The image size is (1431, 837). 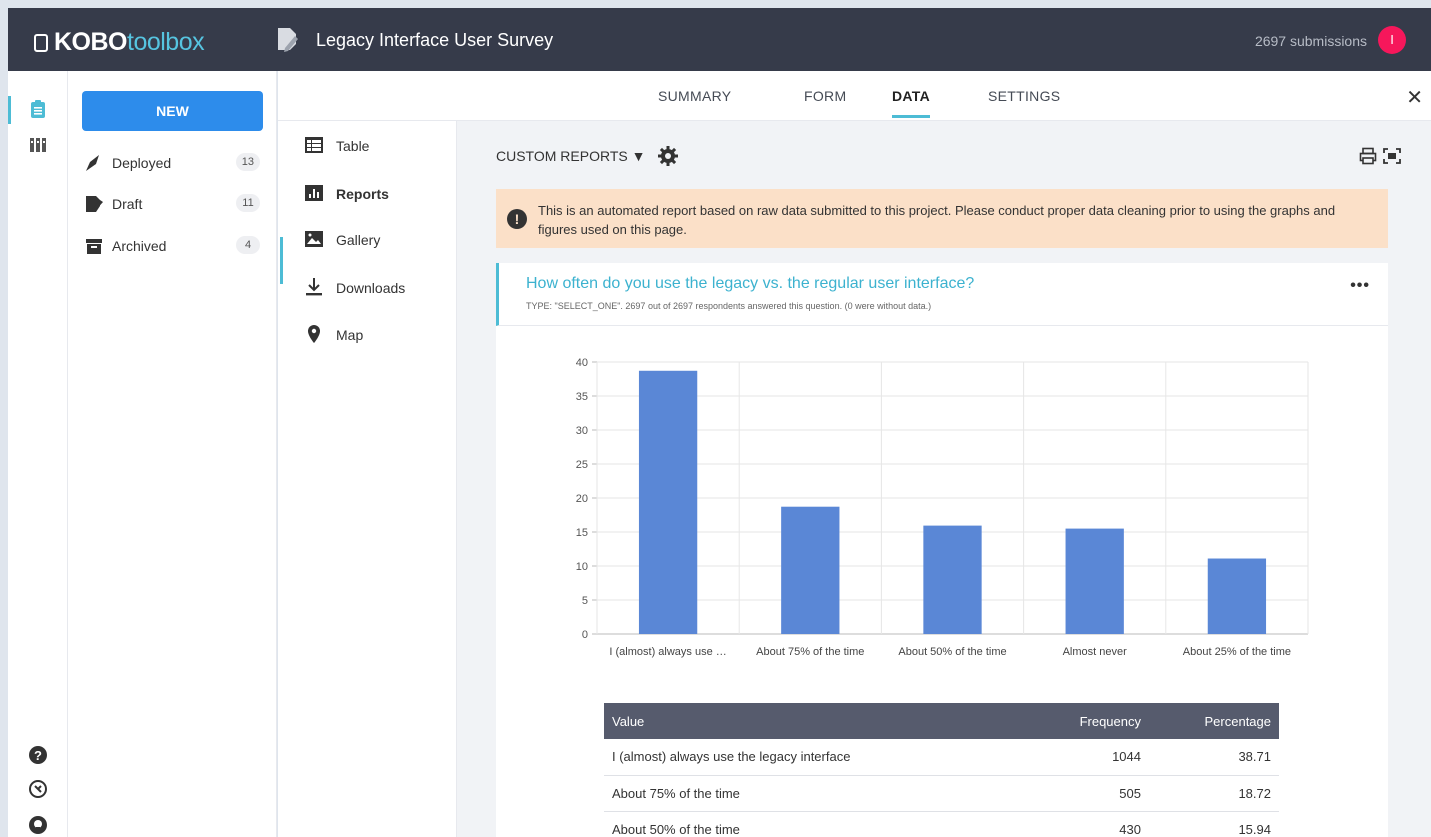 I want to click on gallery-icon, so click(x=314, y=239).